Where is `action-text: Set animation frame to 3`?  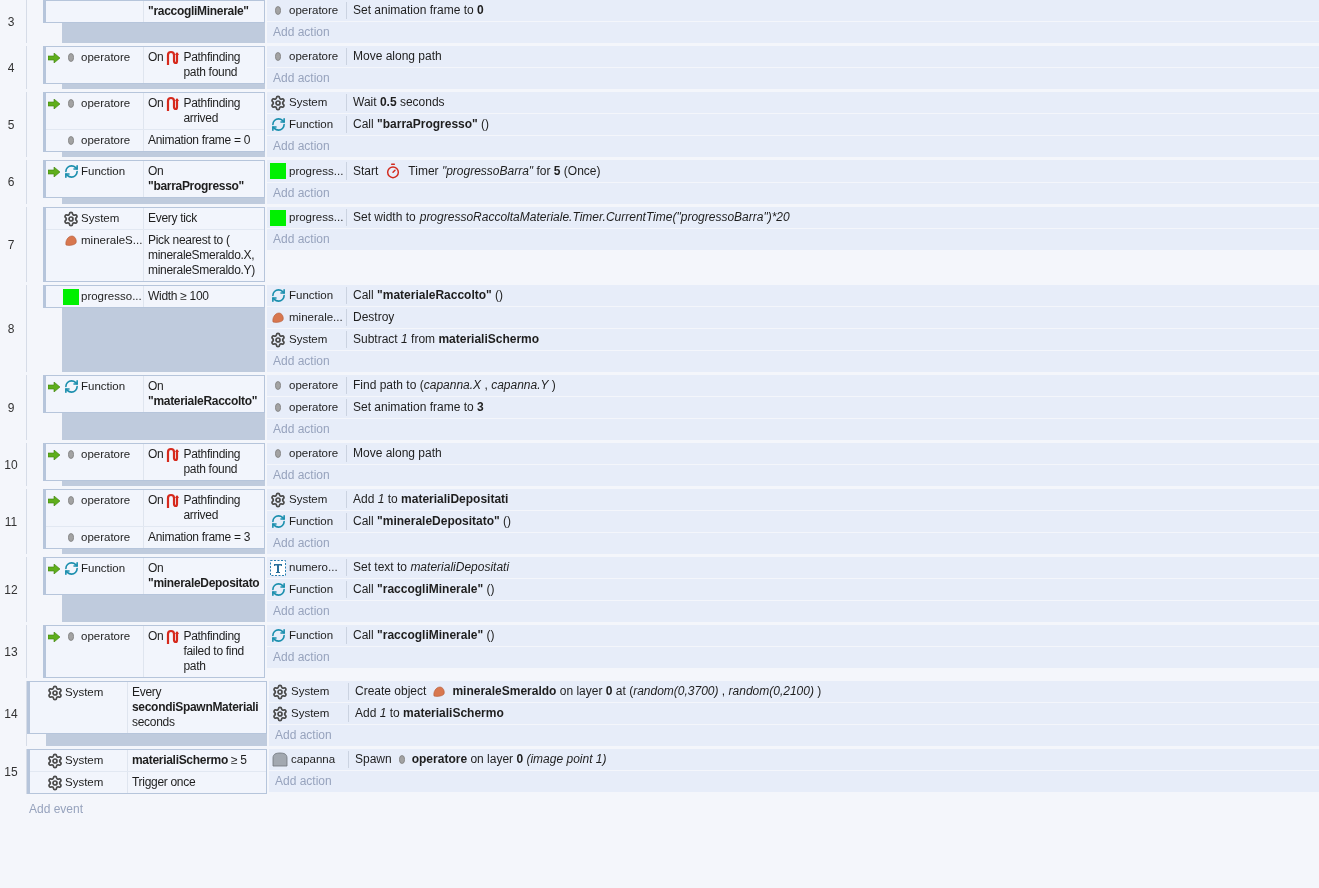
action-text: Set animation frame to 3 is located at coordinates (418, 407).